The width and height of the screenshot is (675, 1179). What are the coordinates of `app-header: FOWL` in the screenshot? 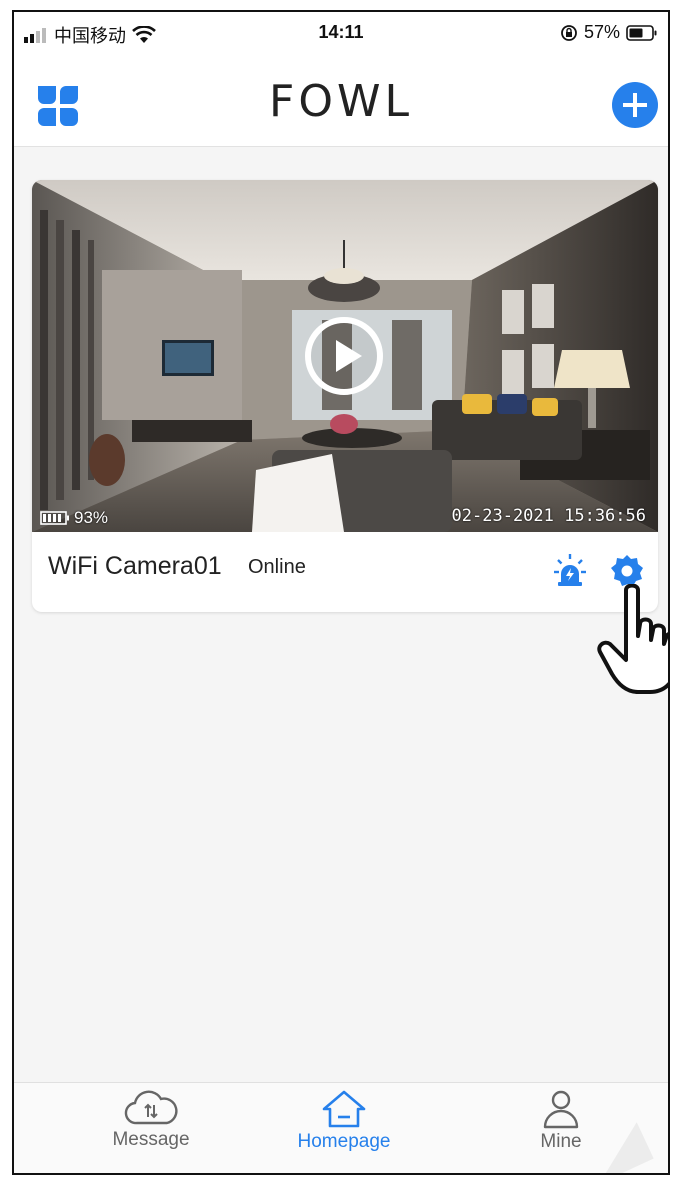 It's located at (341, 101).